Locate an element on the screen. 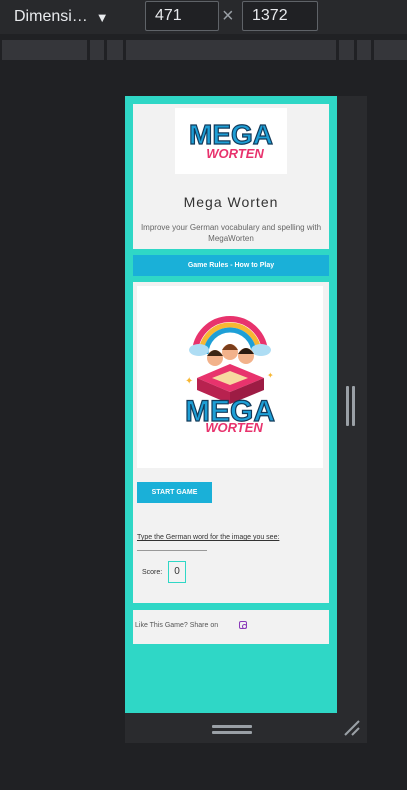  device-dimensions-select: Dimensi… ▼ is located at coordinates (61, 17).